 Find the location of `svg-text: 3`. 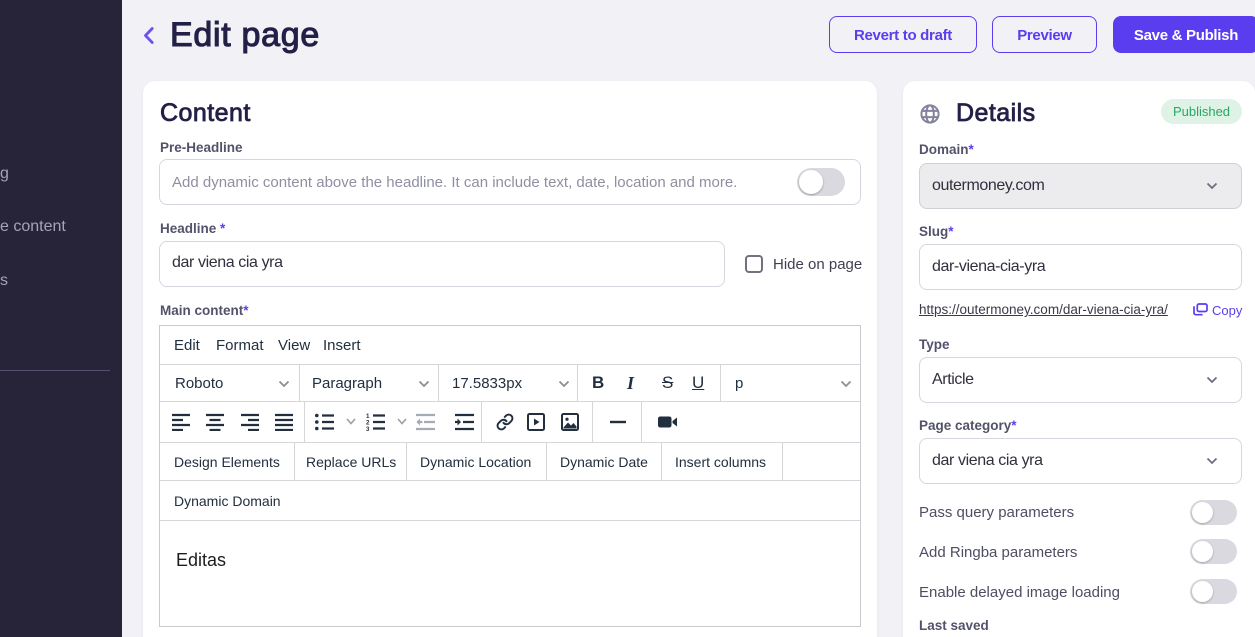

svg-text: 3 is located at coordinates (368, 428).